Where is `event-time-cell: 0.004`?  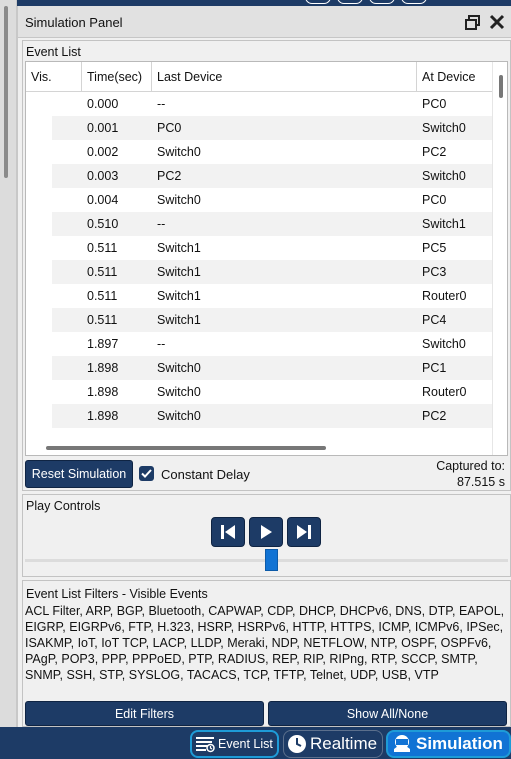 event-time-cell: 0.004 is located at coordinates (103, 200).